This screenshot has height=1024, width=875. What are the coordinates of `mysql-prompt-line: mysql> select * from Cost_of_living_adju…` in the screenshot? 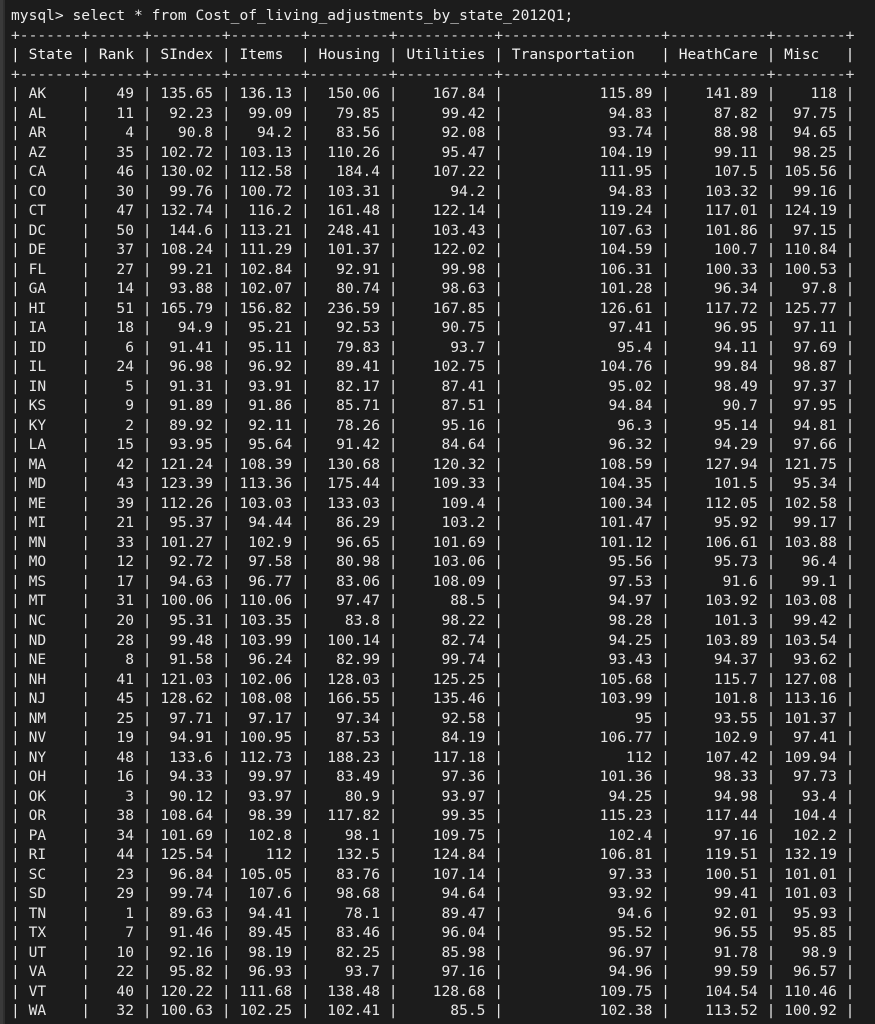 It's located at (292, 15).